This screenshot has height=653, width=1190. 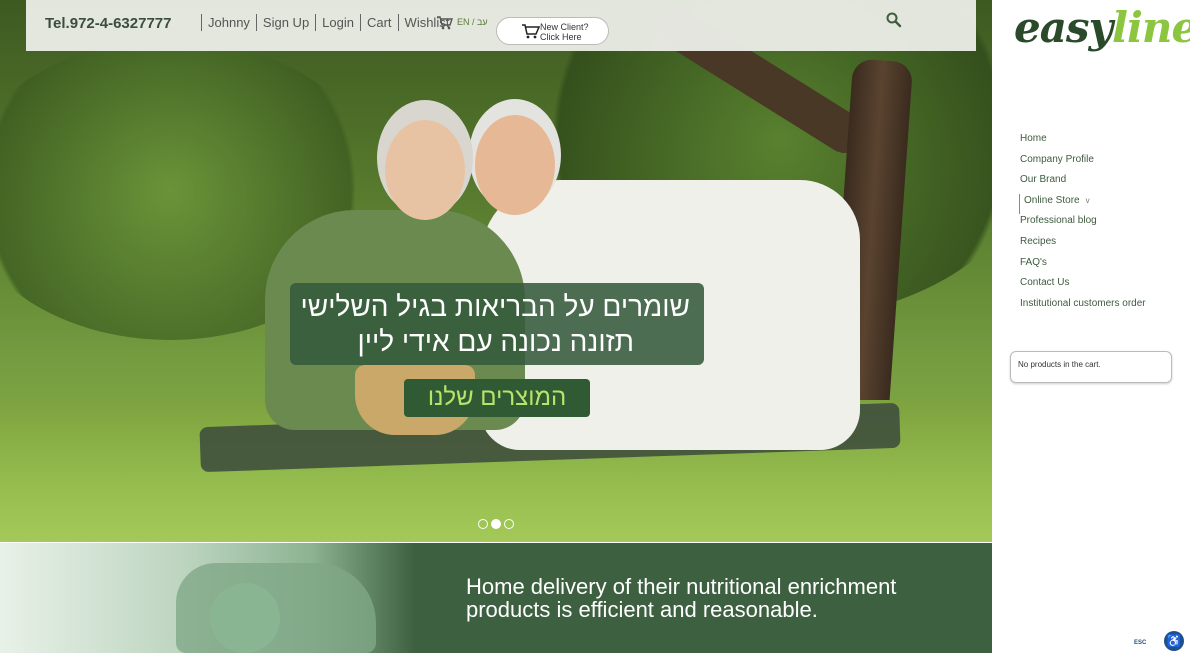 What do you see at coordinates (378, 22) in the screenshot?
I see `cart-link: Cart` at bounding box center [378, 22].